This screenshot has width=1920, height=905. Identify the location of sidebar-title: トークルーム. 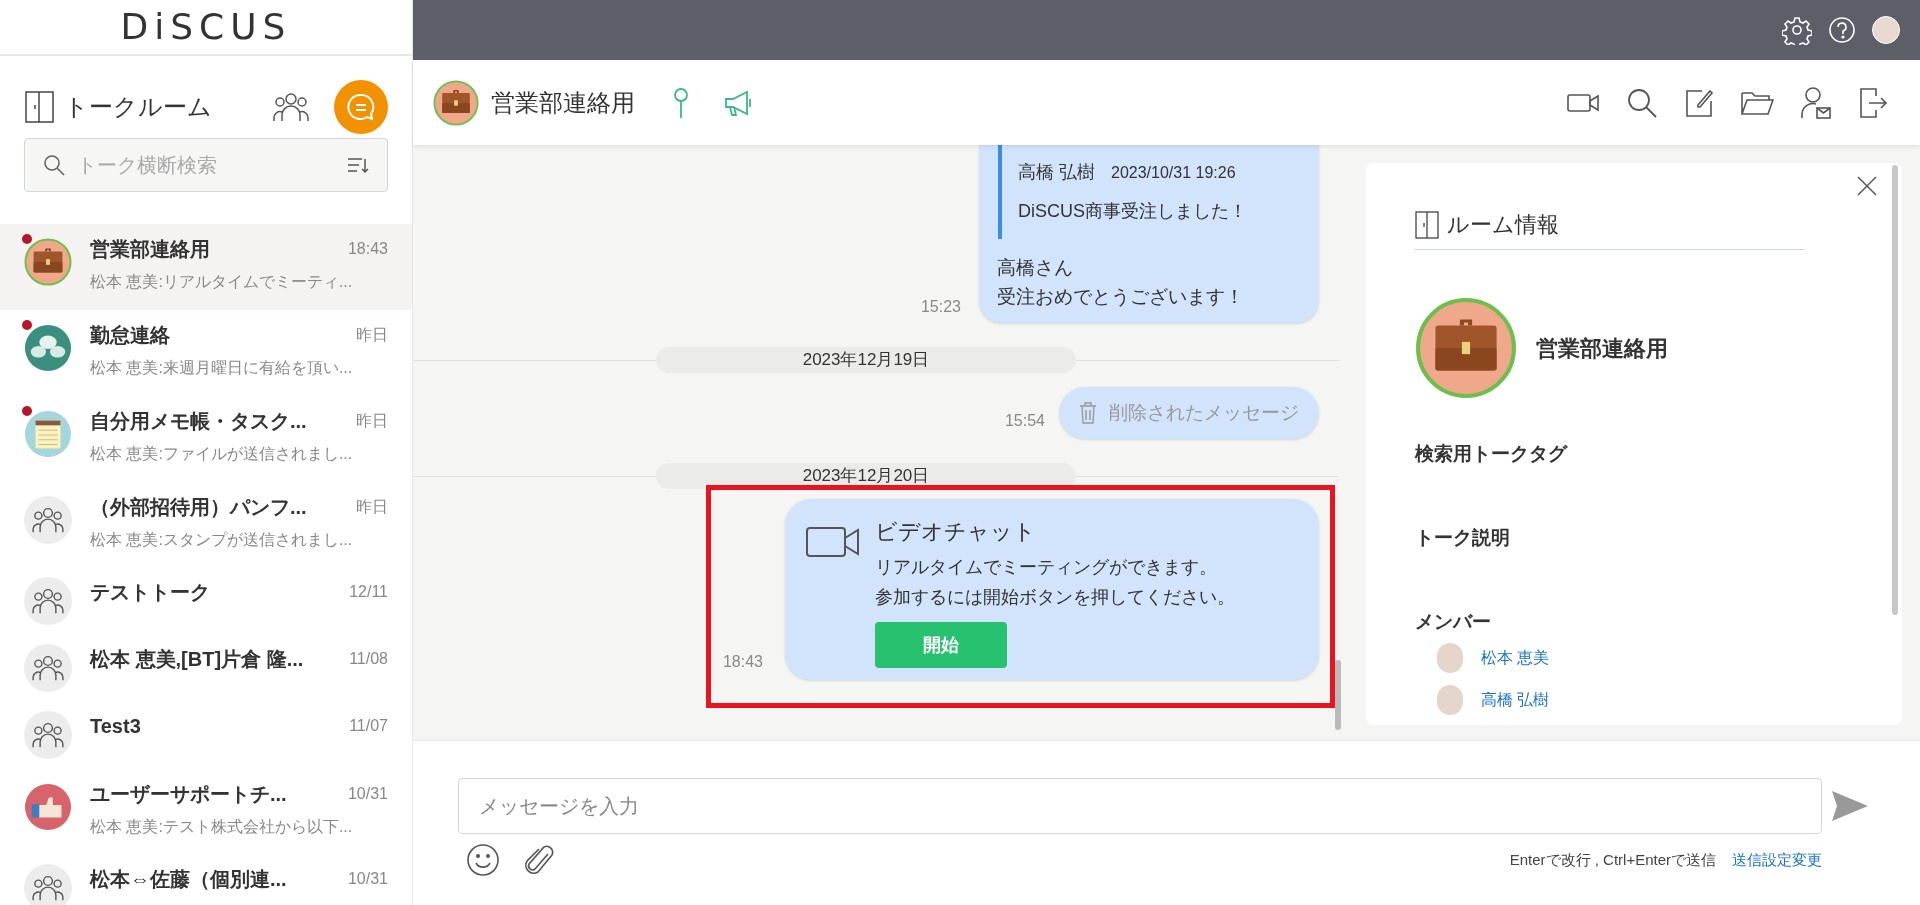
(138, 107).